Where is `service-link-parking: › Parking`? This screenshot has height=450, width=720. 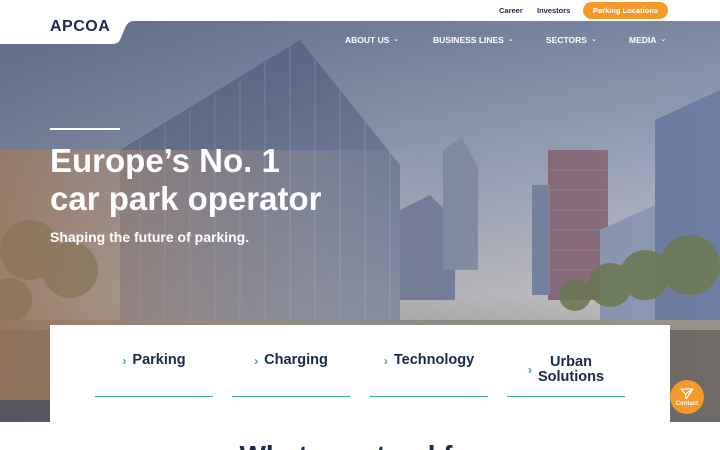 service-link-parking: › Parking is located at coordinates (154, 361).